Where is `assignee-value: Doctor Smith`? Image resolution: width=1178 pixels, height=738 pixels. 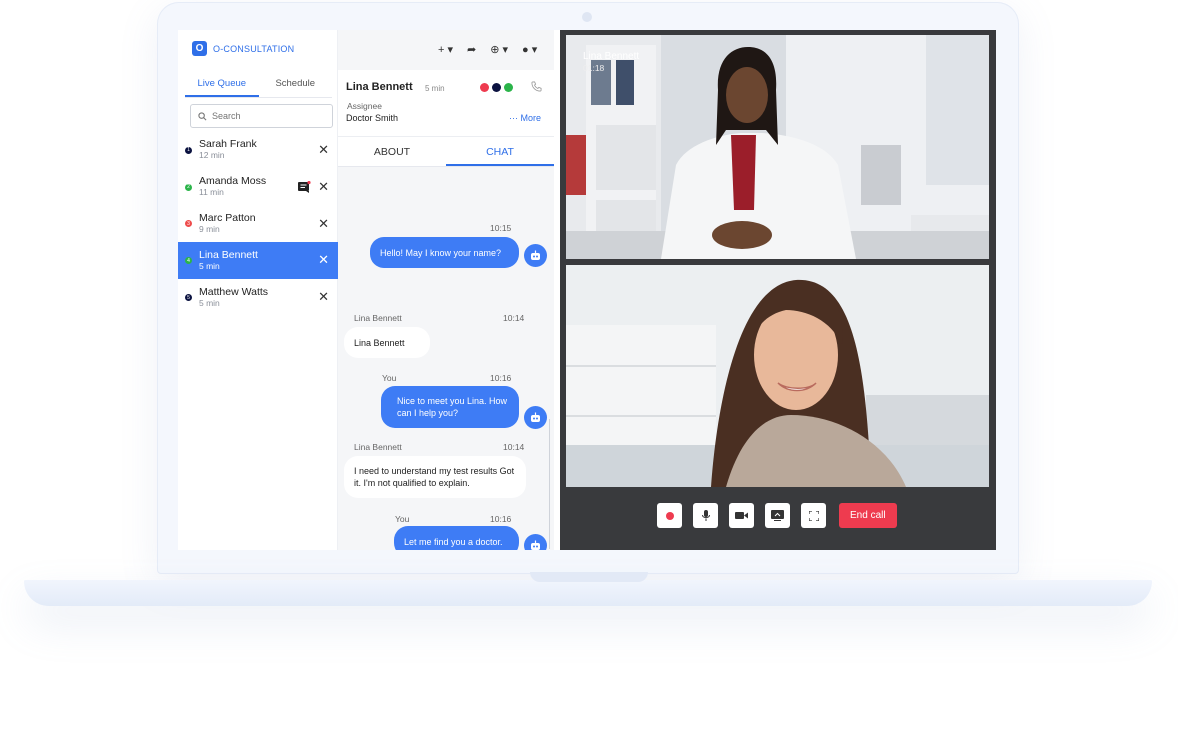
assignee-value: Doctor Smith is located at coordinates (372, 118).